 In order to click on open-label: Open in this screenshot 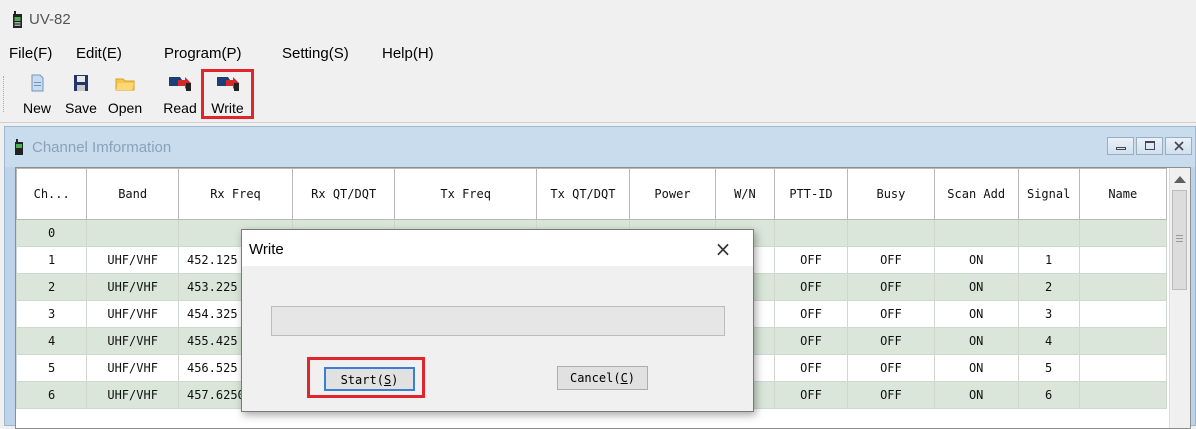, I will do `click(125, 108)`.